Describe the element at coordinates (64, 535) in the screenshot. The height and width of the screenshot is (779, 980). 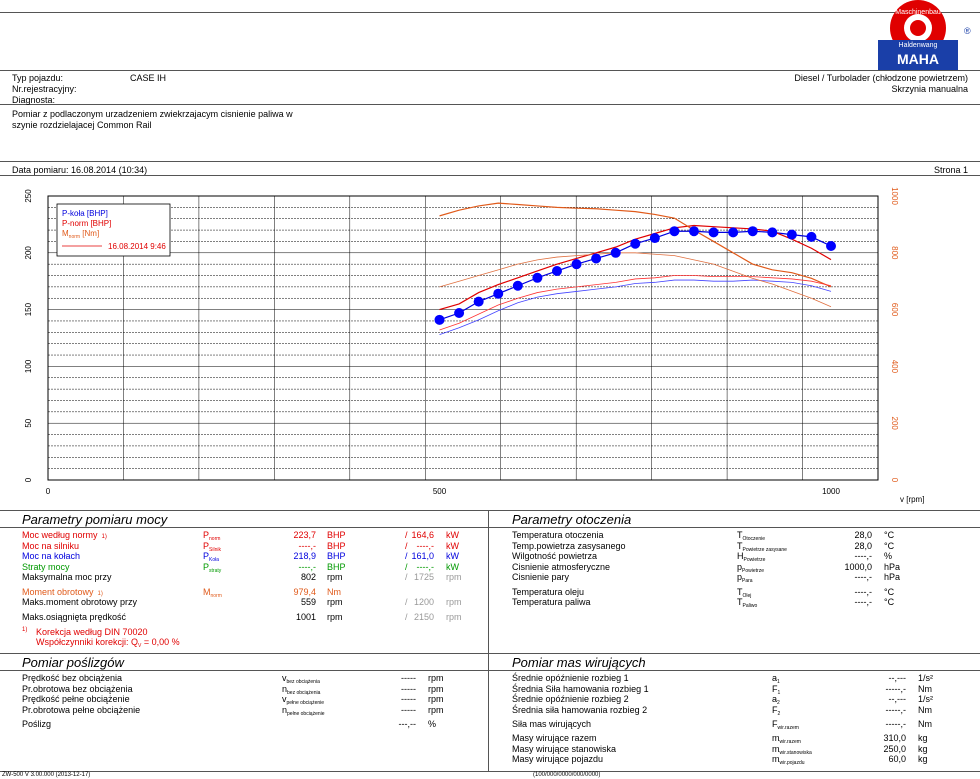
I see `param-label: Moc według normy 1)` at that location.